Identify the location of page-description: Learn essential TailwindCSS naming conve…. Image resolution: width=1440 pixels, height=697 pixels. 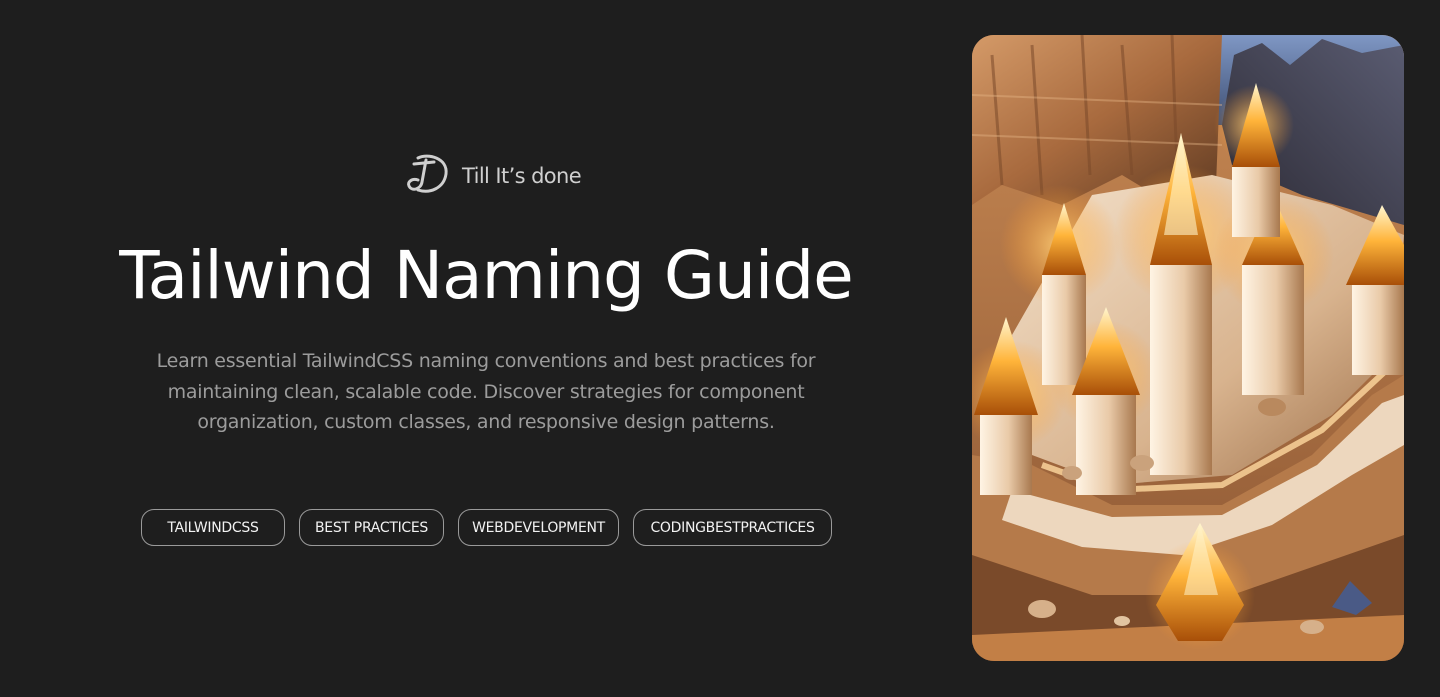
(486, 391).